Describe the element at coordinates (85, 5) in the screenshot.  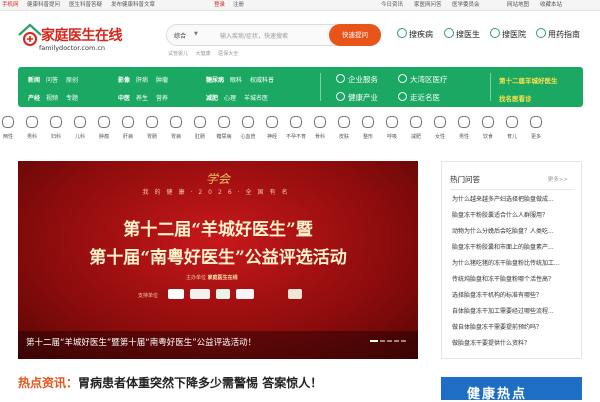
I see `topbar-link-answer: 医生科普答疑` at that location.